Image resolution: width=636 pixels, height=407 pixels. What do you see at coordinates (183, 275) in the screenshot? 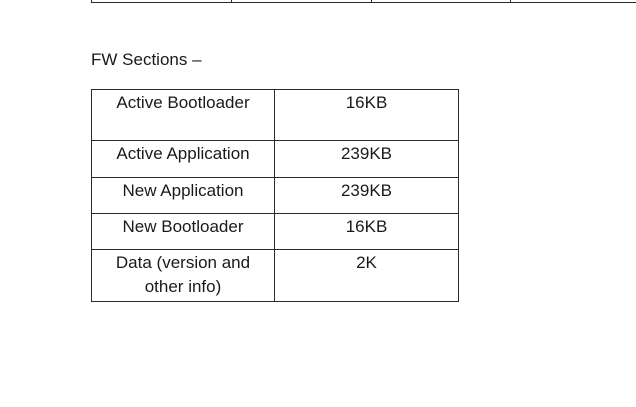
I see `section-name-cell: Data (version and other info)` at bounding box center [183, 275].